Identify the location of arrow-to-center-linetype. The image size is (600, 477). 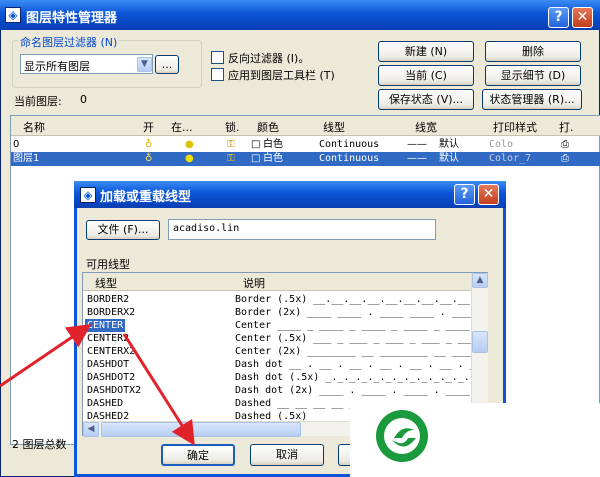
(46, 355).